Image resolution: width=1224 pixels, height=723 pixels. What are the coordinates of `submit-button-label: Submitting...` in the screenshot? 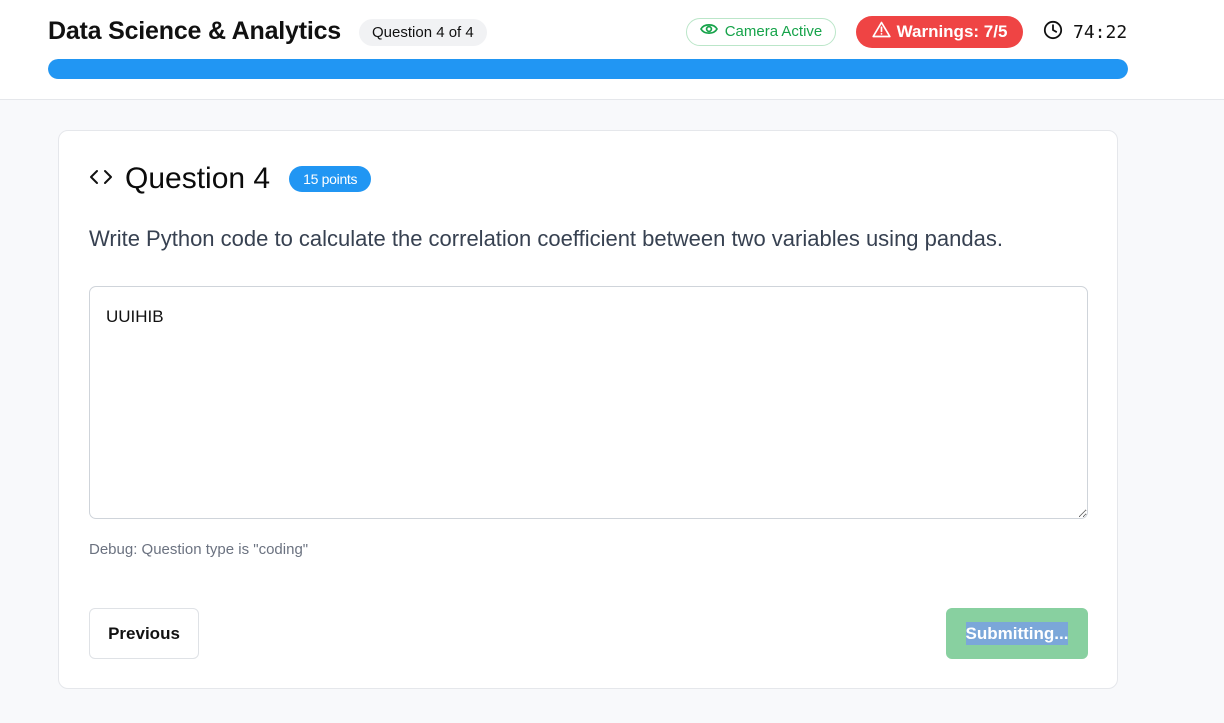 It's located at (1017, 633).